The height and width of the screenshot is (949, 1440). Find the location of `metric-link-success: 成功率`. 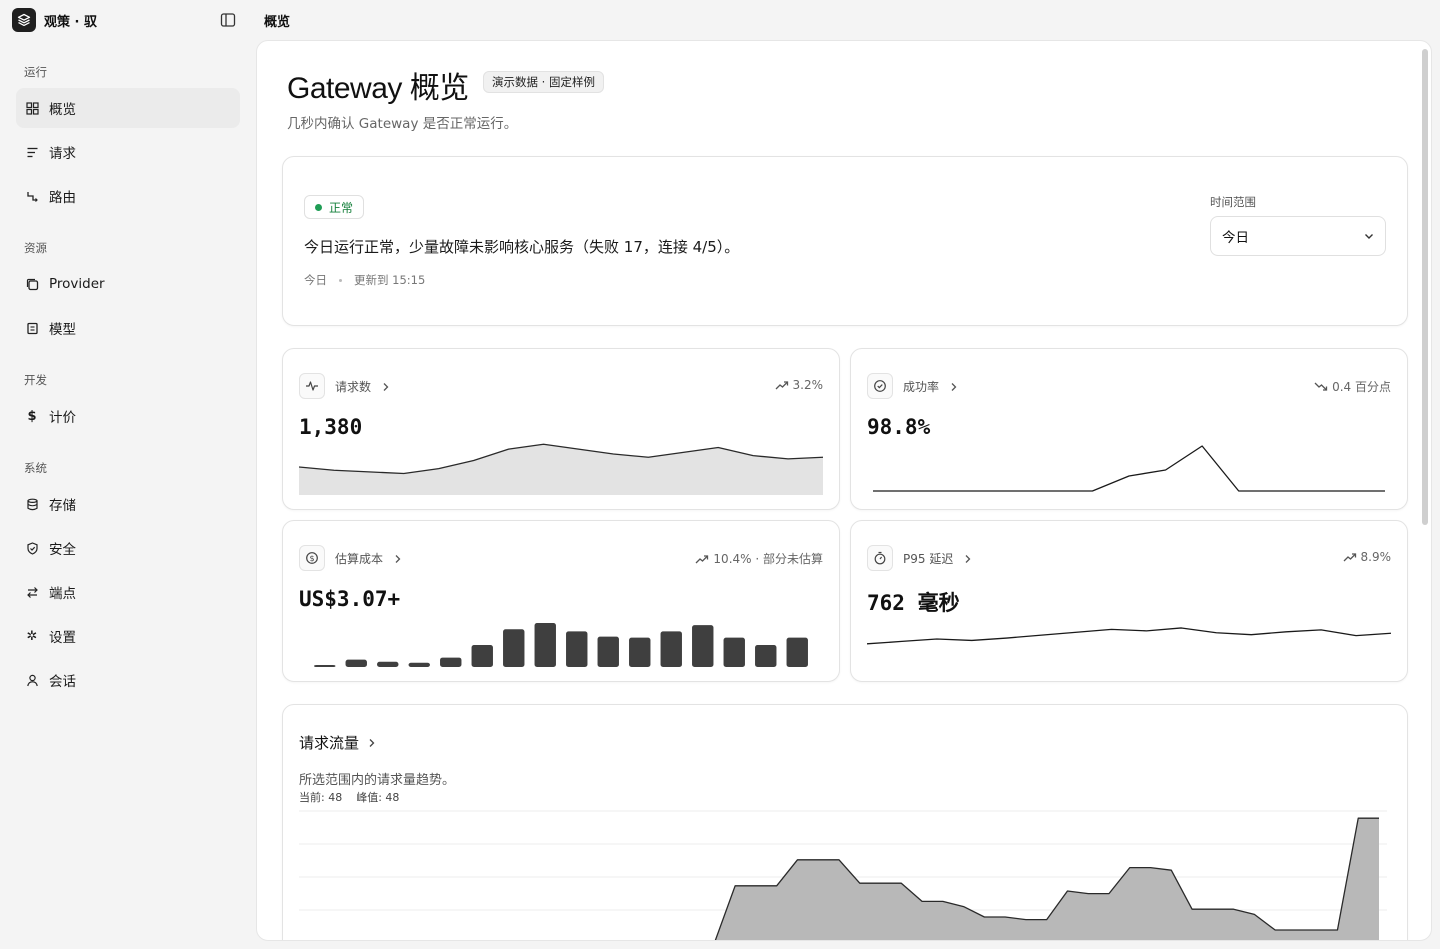

metric-link-success: 成功率 is located at coordinates (913, 386).